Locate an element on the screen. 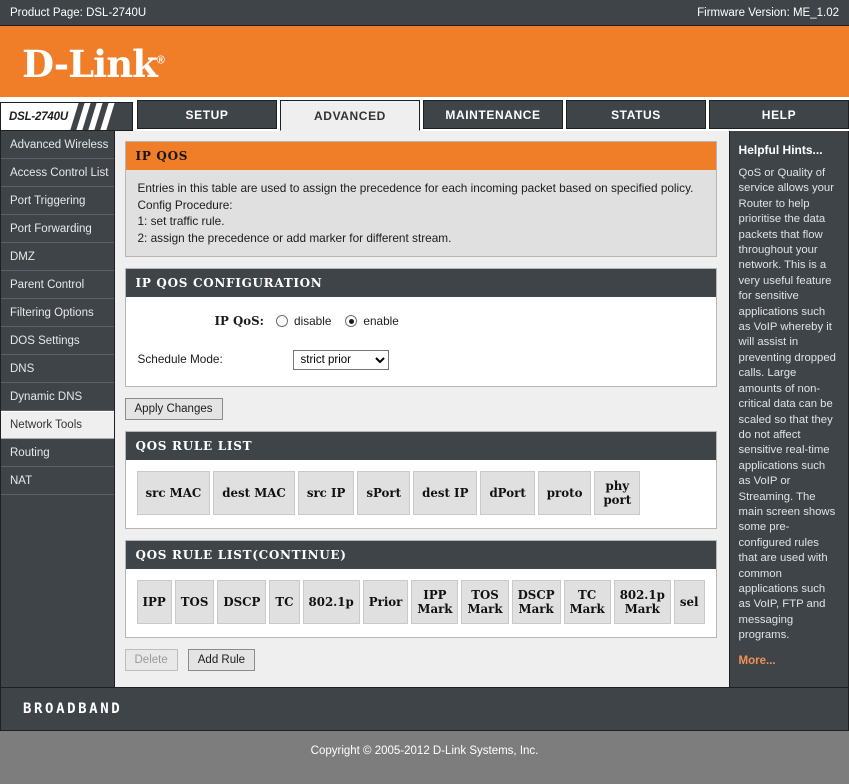 Image resolution: width=849 pixels, height=784 pixels. col-dport: dPort is located at coordinates (507, 492).